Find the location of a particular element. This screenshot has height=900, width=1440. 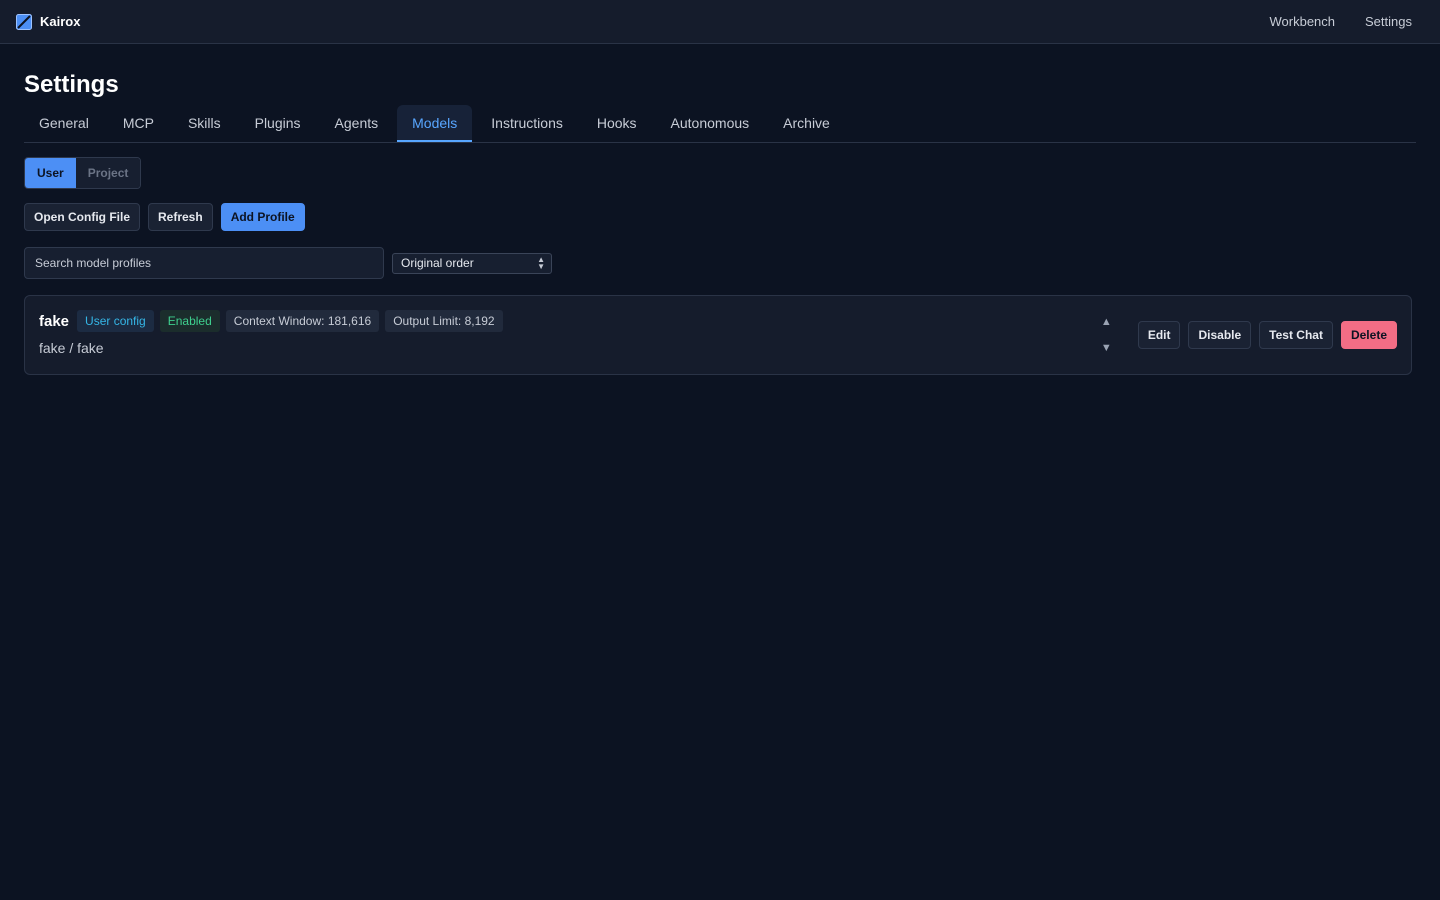

action-bar: Open Config File Refresh Add Profile is located at coordinates (720, 217).